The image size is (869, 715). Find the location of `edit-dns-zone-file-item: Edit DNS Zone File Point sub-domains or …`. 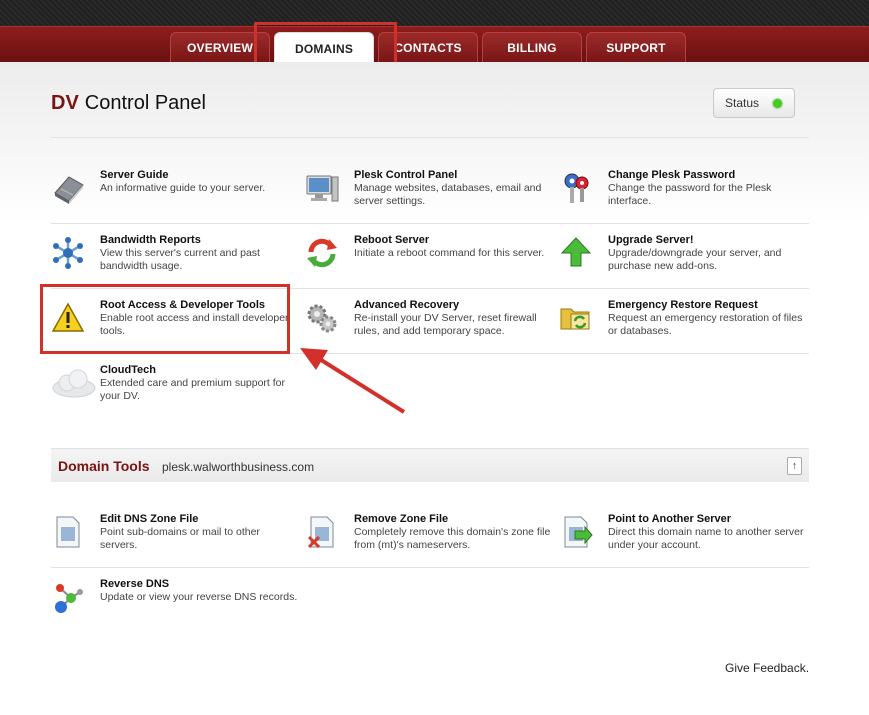

edit-dns-zone-file-item: Edit DNS Zone File Point sub-domains or … is located at coordinates (176, 543).